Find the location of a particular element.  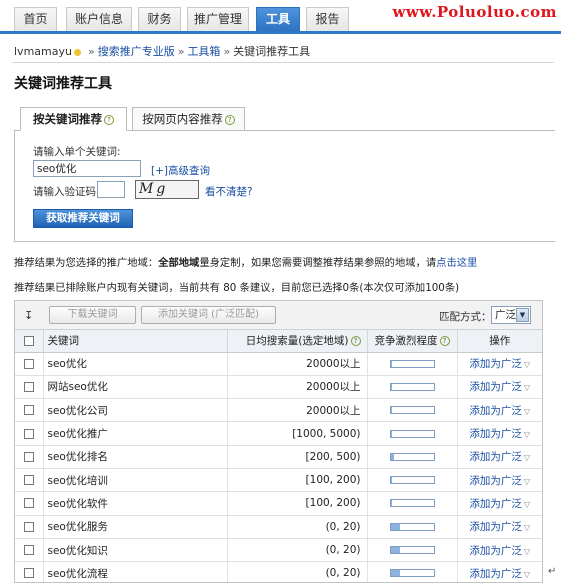

keyword-cell: seo优化服务 is located at coordinates (135, 527).